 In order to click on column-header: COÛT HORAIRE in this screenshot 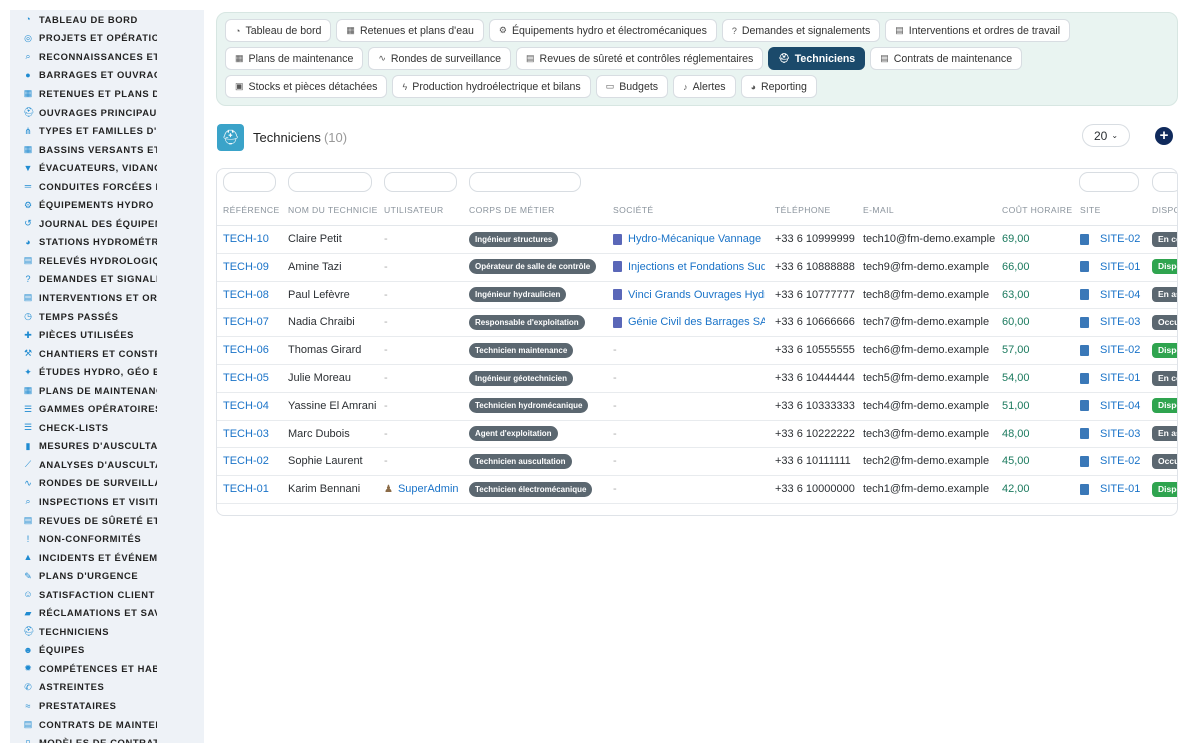, I will do `click(1039, 210)`.